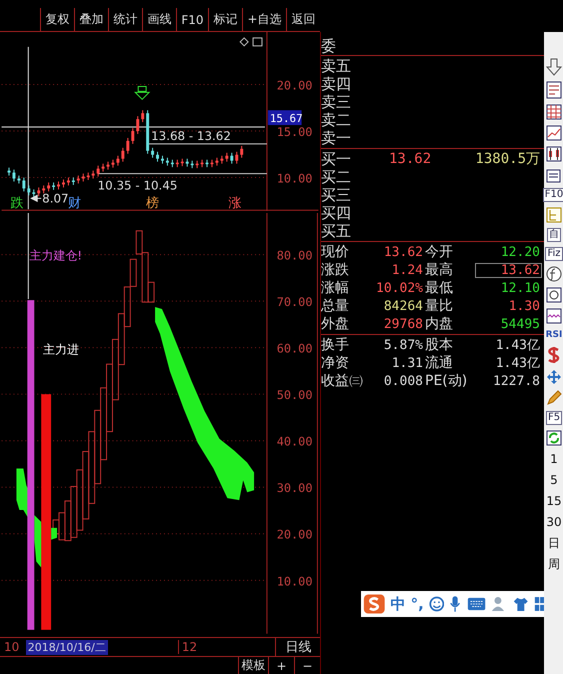  Describe the element at coordinates (218, 647) in the screenshot. I see `time-axis-label: 12` at that location.